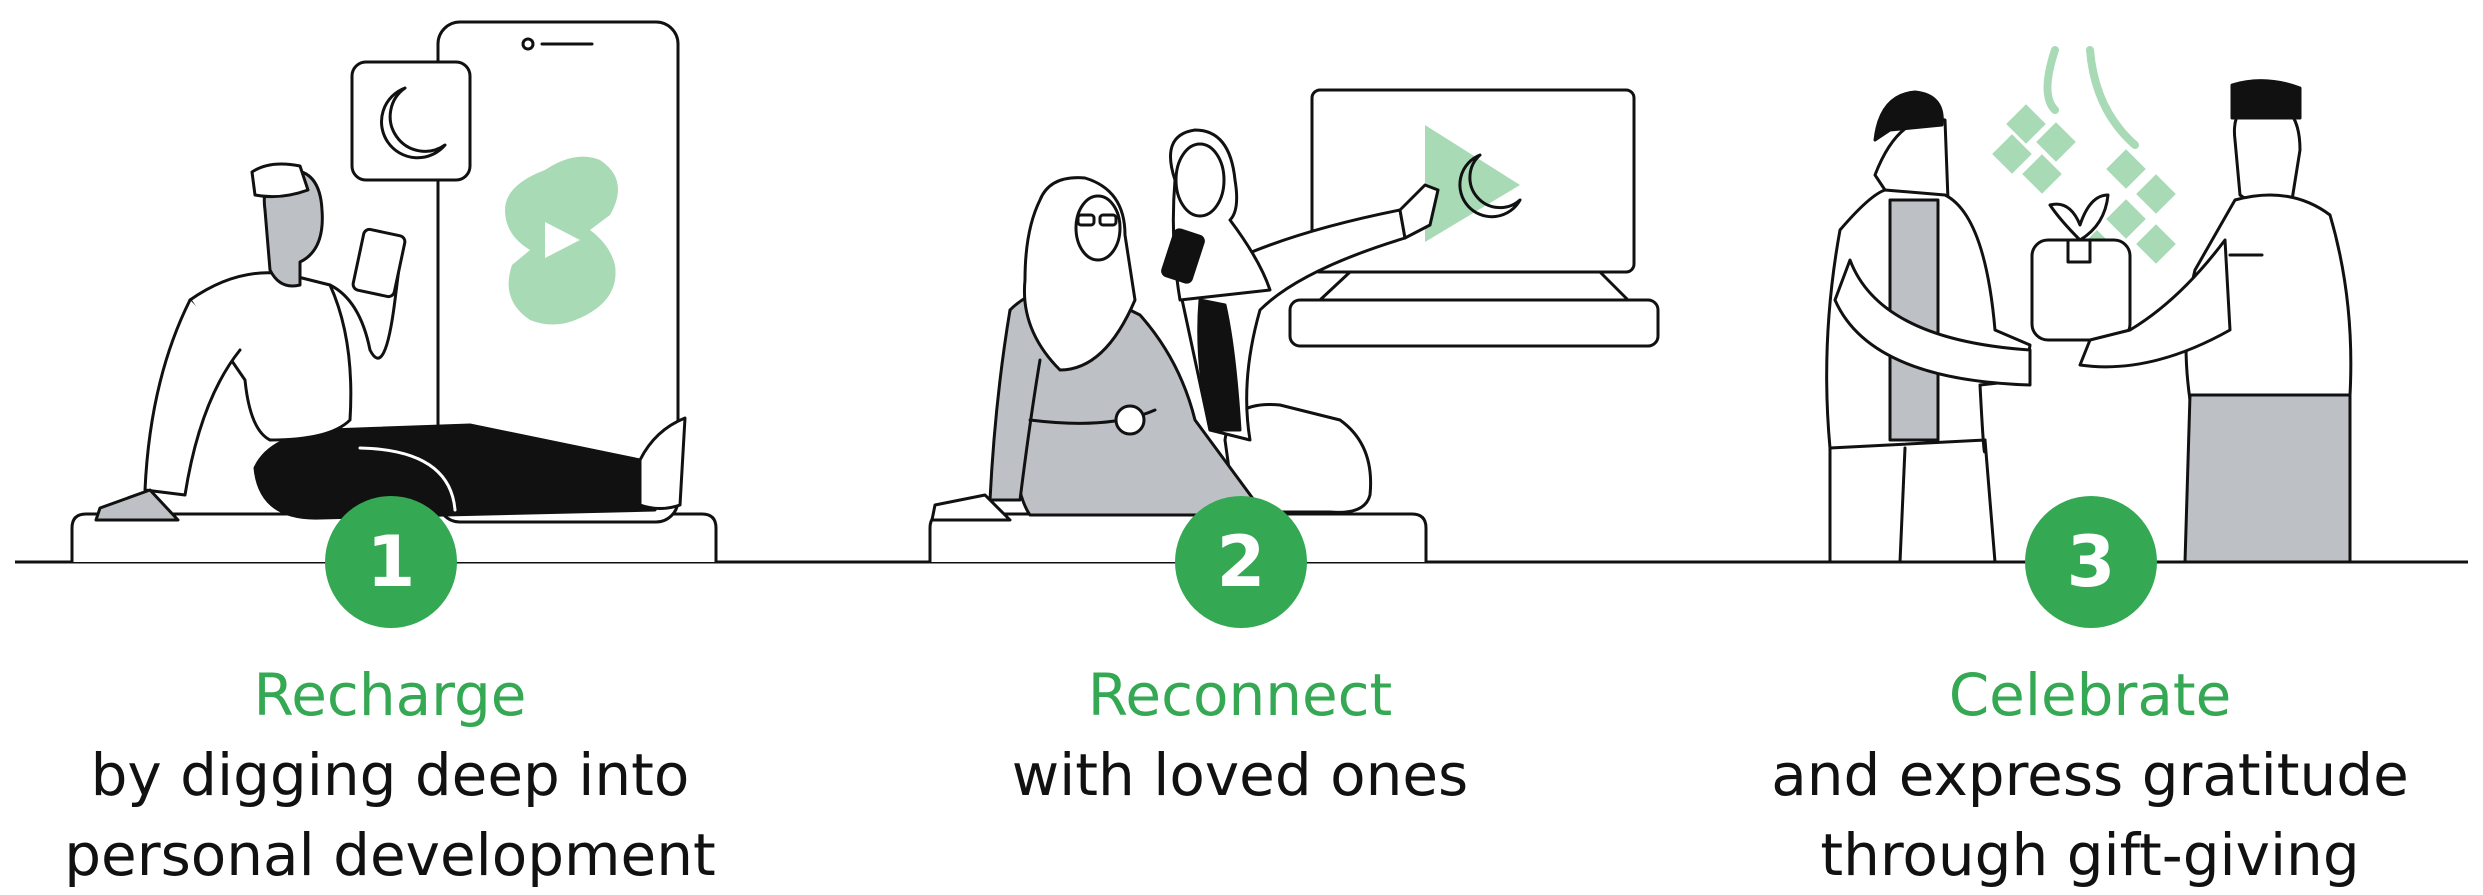  I want to click on step-text: Reconnect with loved ones, so click(1240, 735).